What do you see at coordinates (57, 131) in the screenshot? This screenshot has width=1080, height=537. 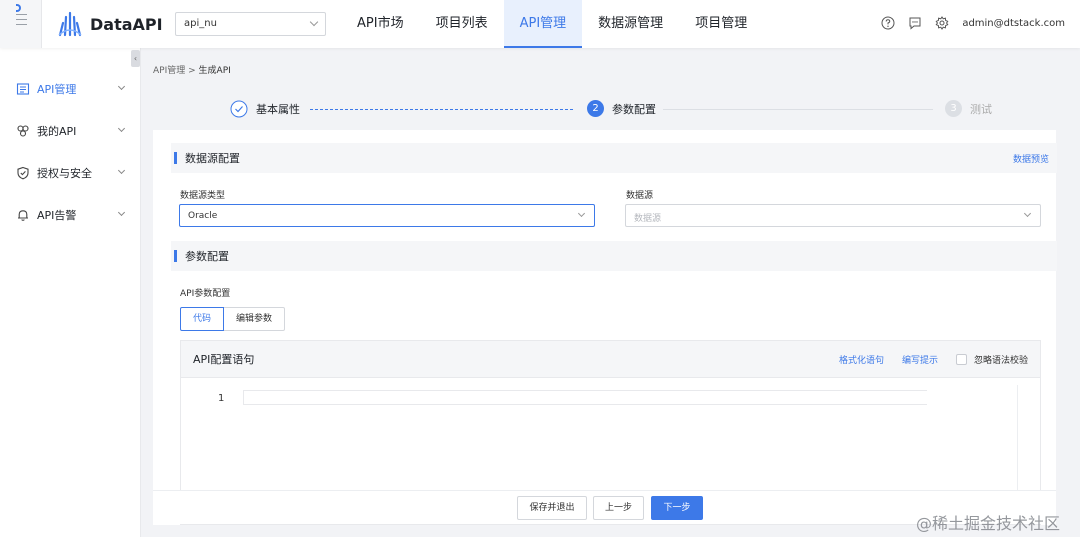 I see `sidebar-item-label: 我的API` at bounding box center [57, 131].